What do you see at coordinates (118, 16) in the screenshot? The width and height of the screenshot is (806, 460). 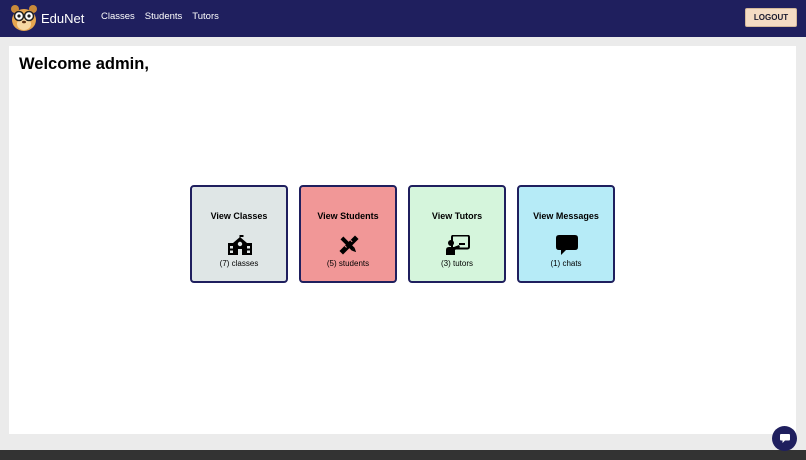 I see `nav-link-classes: Classes` at bounding box center [118, 16].